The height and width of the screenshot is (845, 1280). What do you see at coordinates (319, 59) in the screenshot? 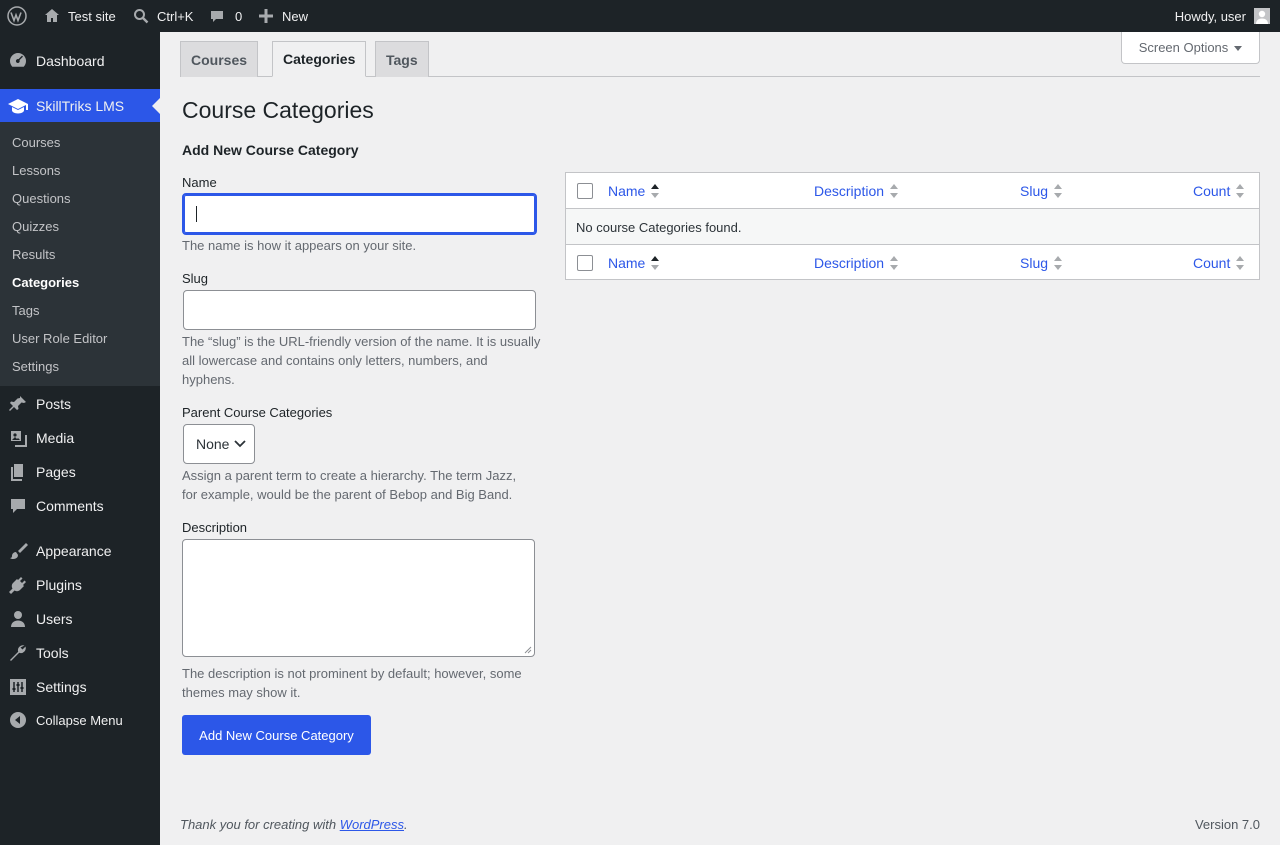
I see `tab-categories: Categories` at bounding box center [319, 59].